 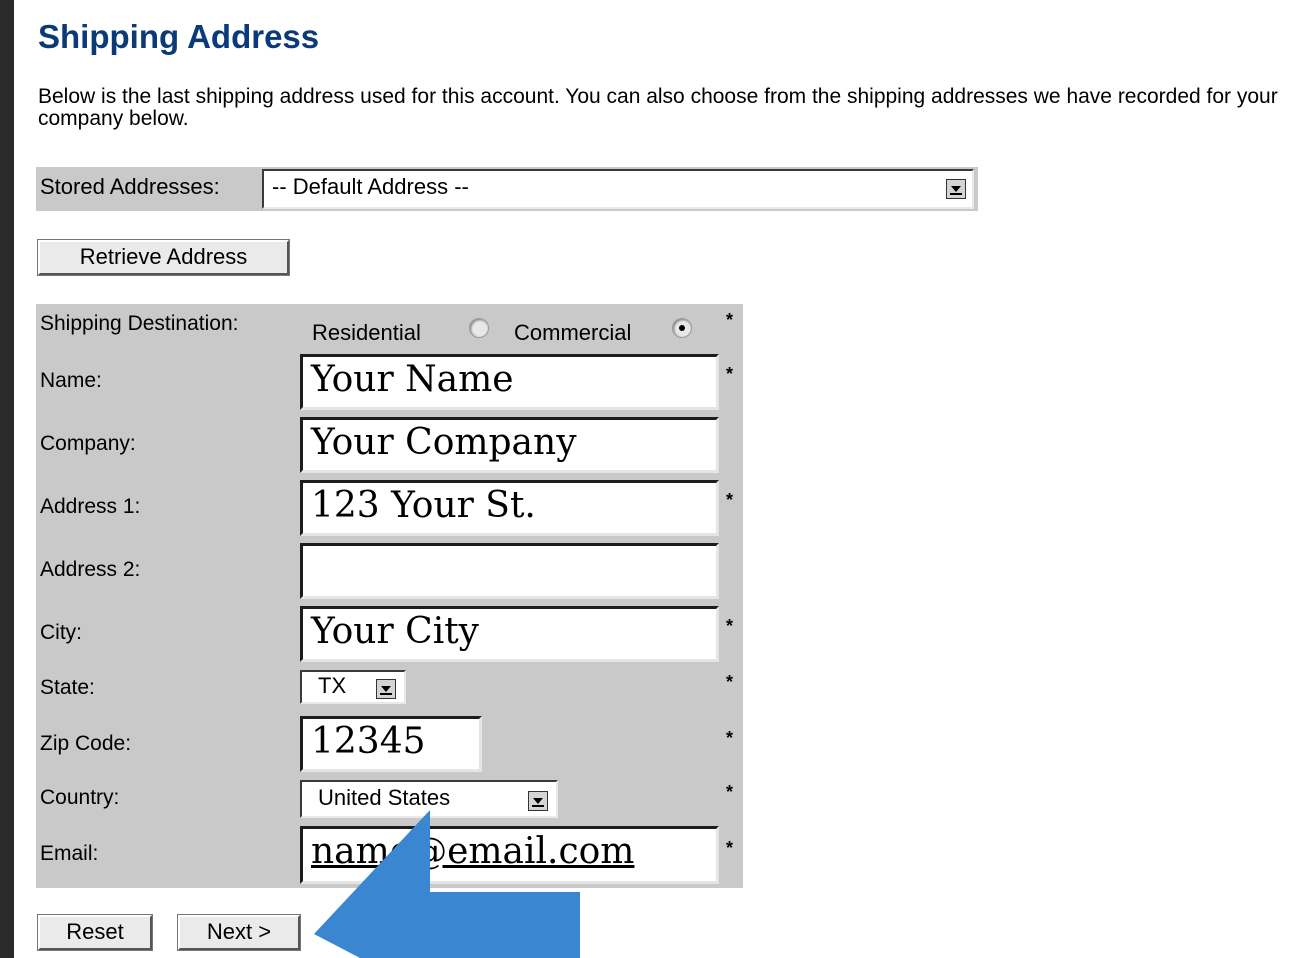 I want to click on state-value: TX, so click(x=332, y=685).